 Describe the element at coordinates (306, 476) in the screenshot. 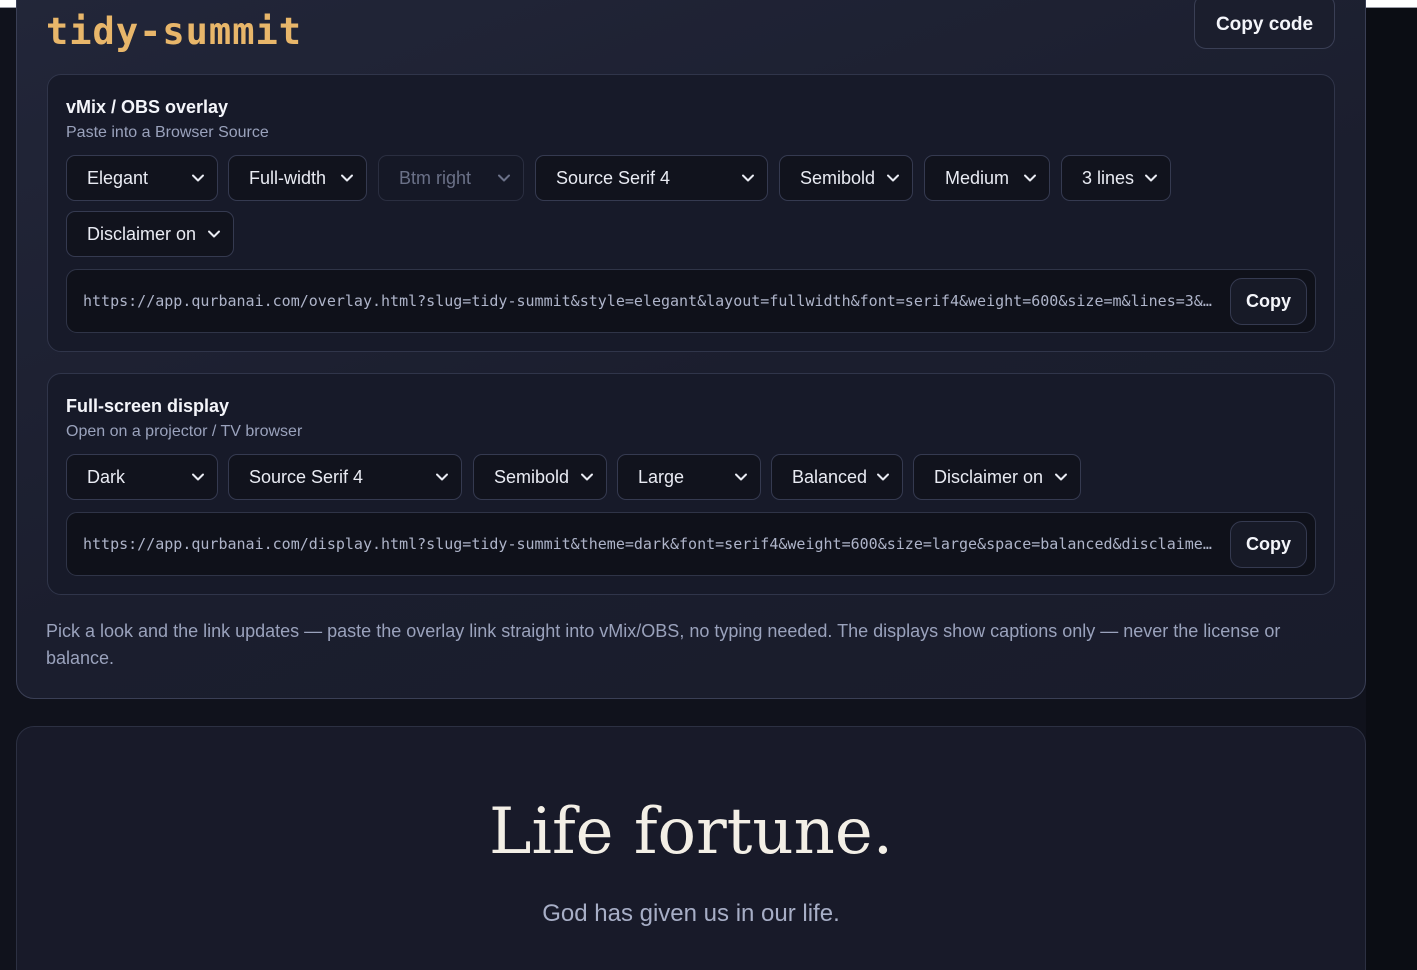

I see `display-font-value: Source Serif 4` at that location.